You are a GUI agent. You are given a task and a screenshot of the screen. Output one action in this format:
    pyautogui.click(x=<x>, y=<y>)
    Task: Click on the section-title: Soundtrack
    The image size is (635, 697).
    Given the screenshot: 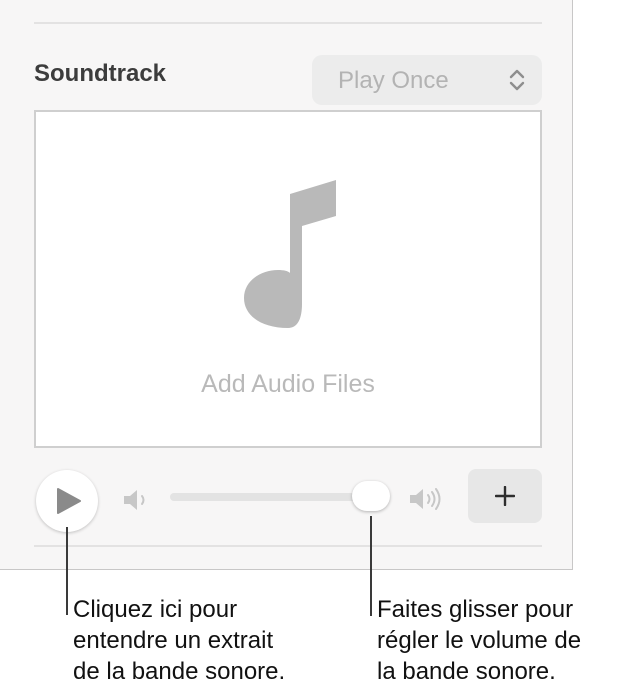 What is the action you would take?
    pyautogui.click(x=100, y=73)
    